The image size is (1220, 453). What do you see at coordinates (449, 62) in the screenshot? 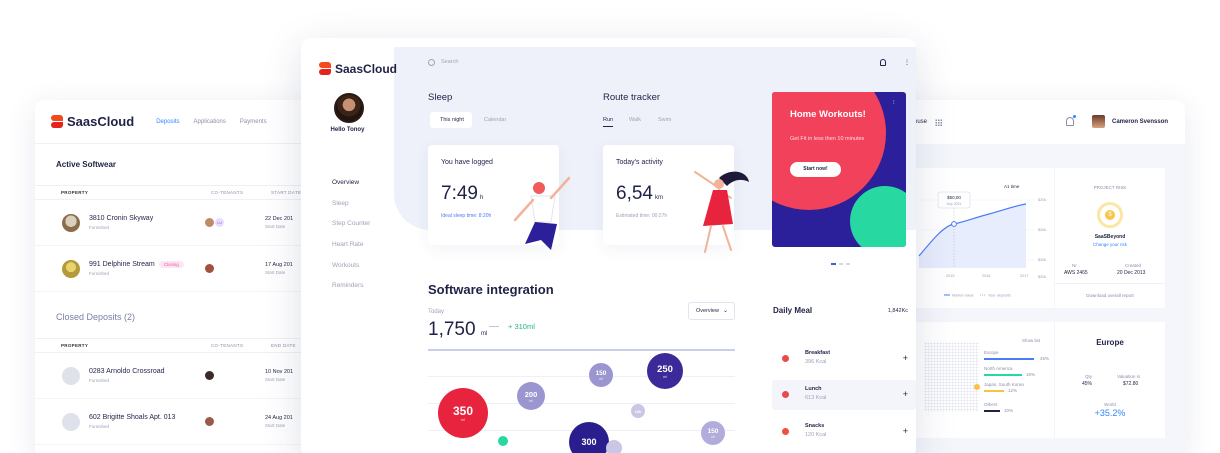
I see `search-input: Search` at bounding box center [449, 62].